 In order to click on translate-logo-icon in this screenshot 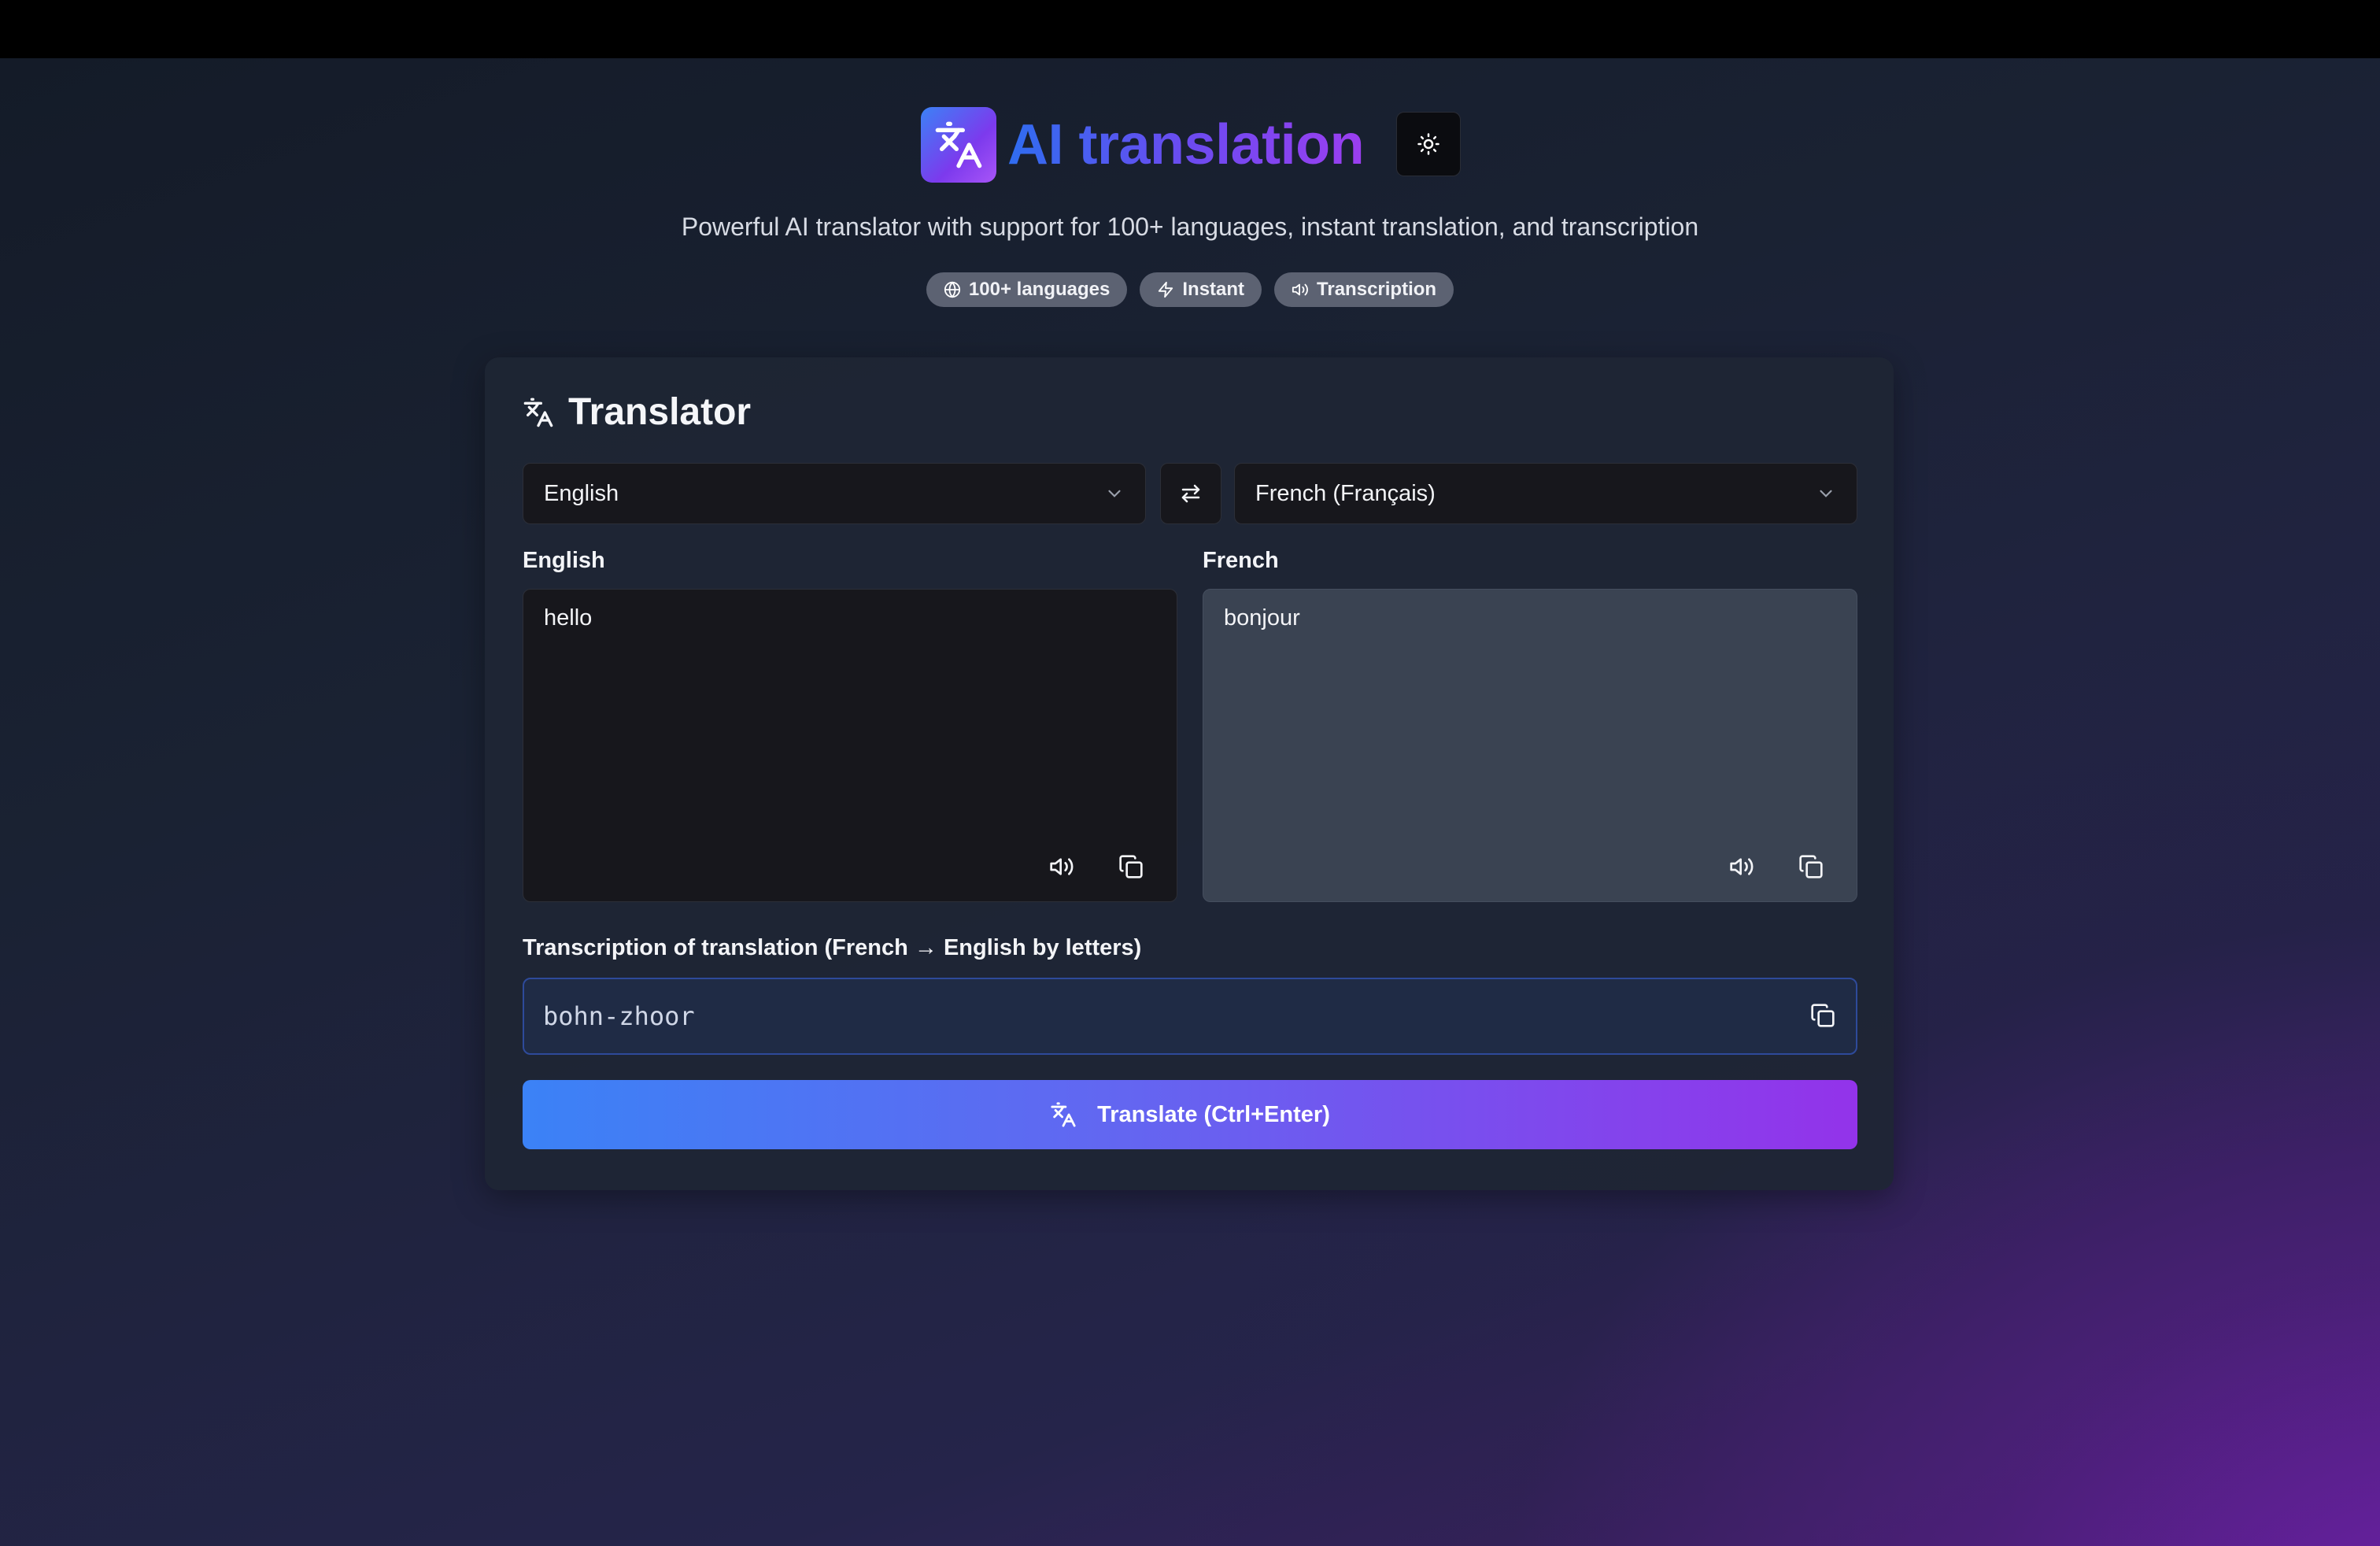, I will do `click(958, 145)`.